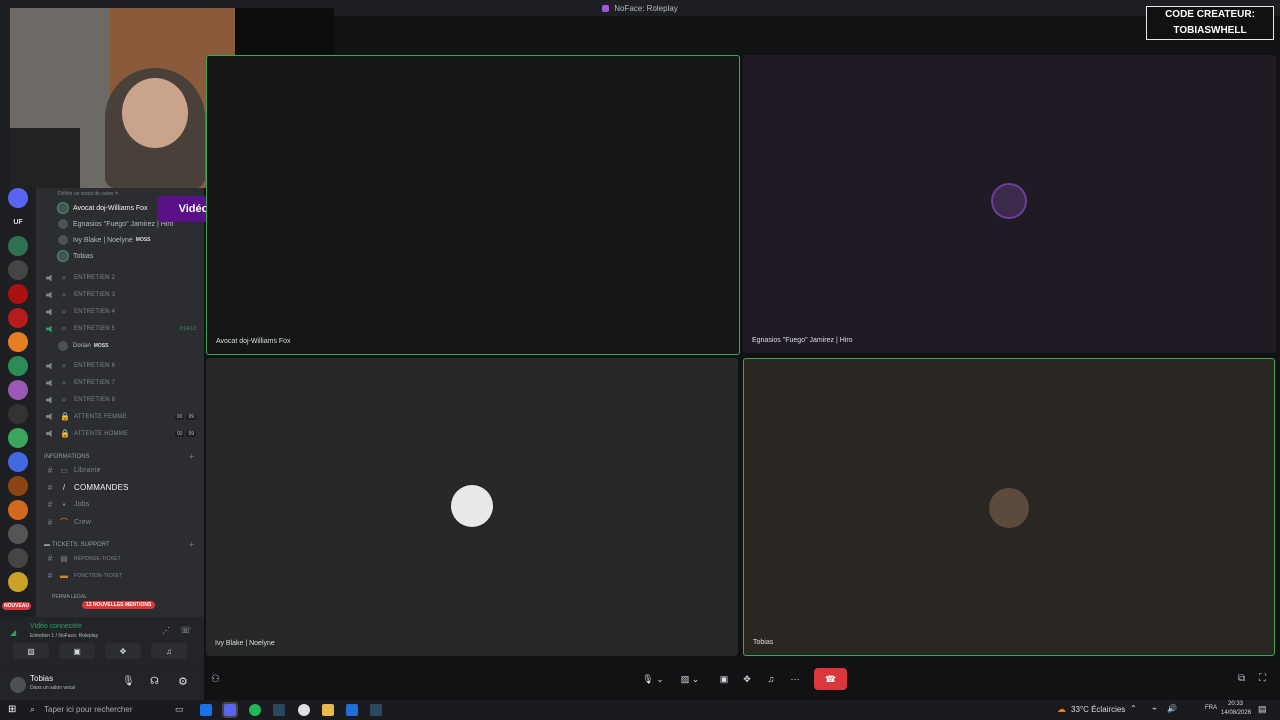  I want to click on tray-chevron-icon: ⌃, so click(1133, 708).